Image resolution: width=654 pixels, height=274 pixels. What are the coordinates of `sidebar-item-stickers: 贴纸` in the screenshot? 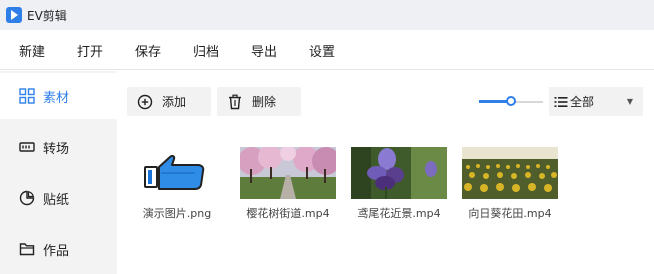 It's located at (58, 198).